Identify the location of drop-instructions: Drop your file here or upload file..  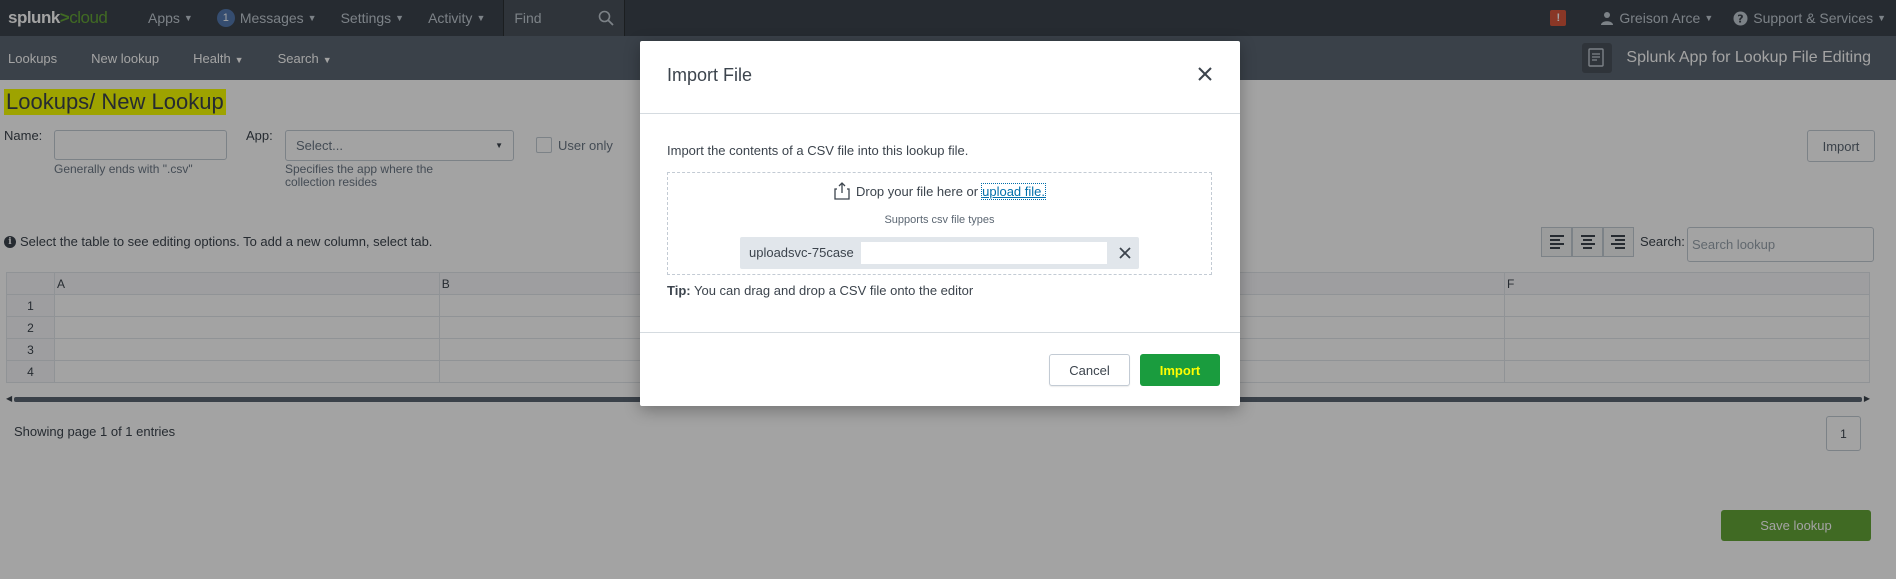
(939, 191).